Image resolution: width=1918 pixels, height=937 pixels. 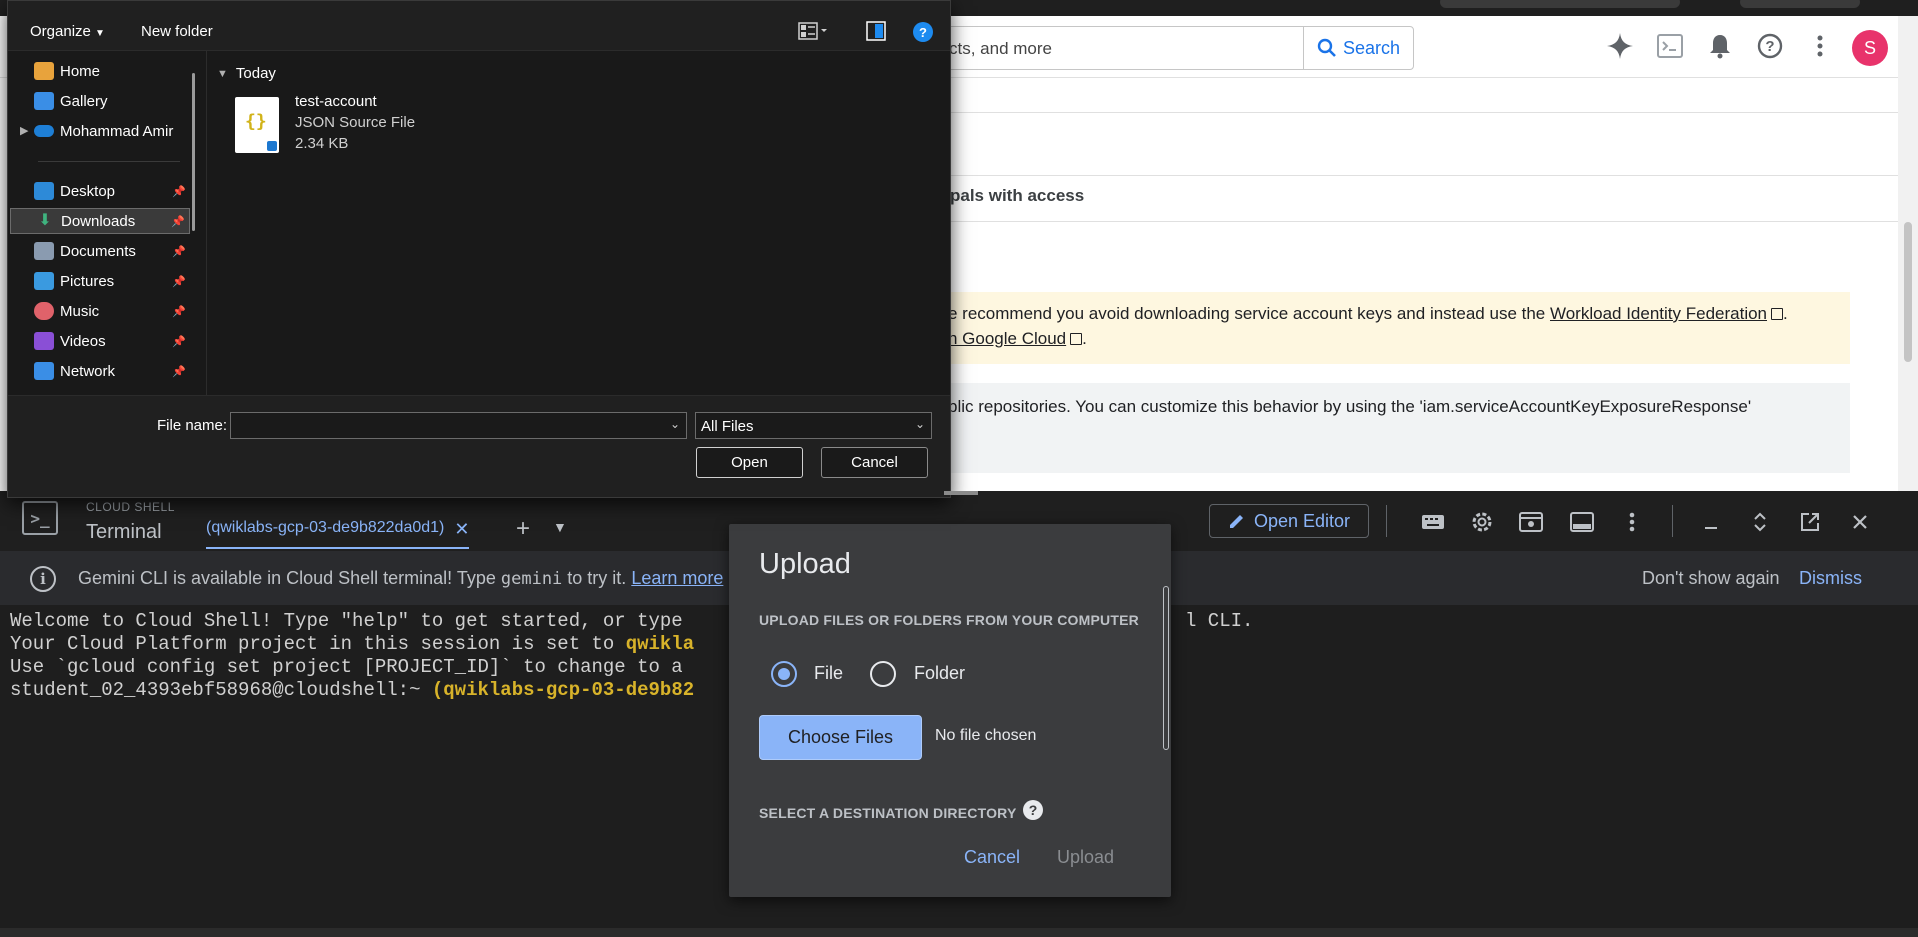 I want to click on chevron-down-icon: ⌄, so click(x=675, y=424).